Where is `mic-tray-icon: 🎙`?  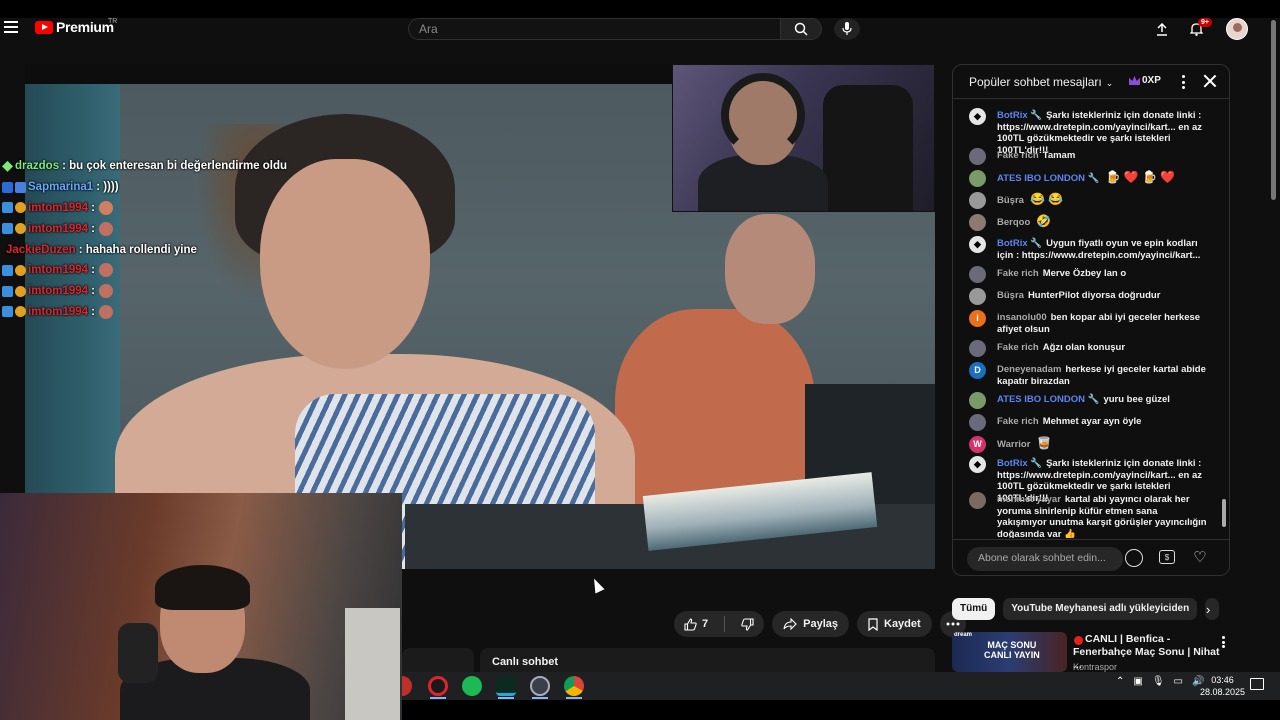 mic-tray-icon: 🎙 is located at coordinates (1158, 681).